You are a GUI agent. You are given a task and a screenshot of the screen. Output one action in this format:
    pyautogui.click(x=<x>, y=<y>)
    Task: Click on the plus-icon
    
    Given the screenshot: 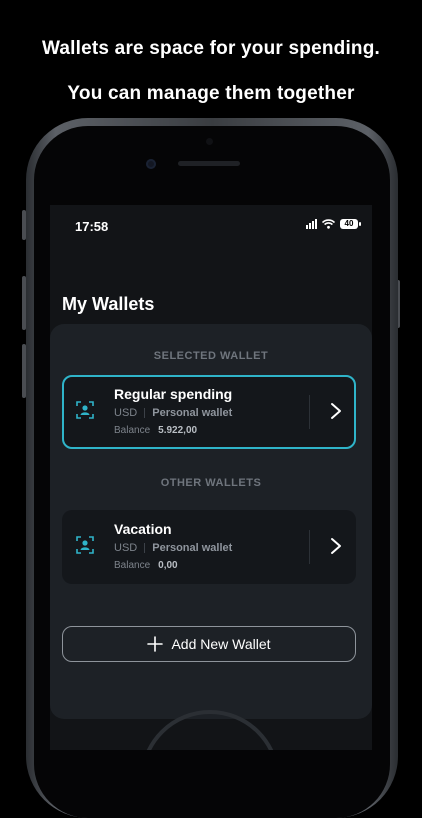 What is the action you would take?
    pyautogui.click(x=155, y=644)
    